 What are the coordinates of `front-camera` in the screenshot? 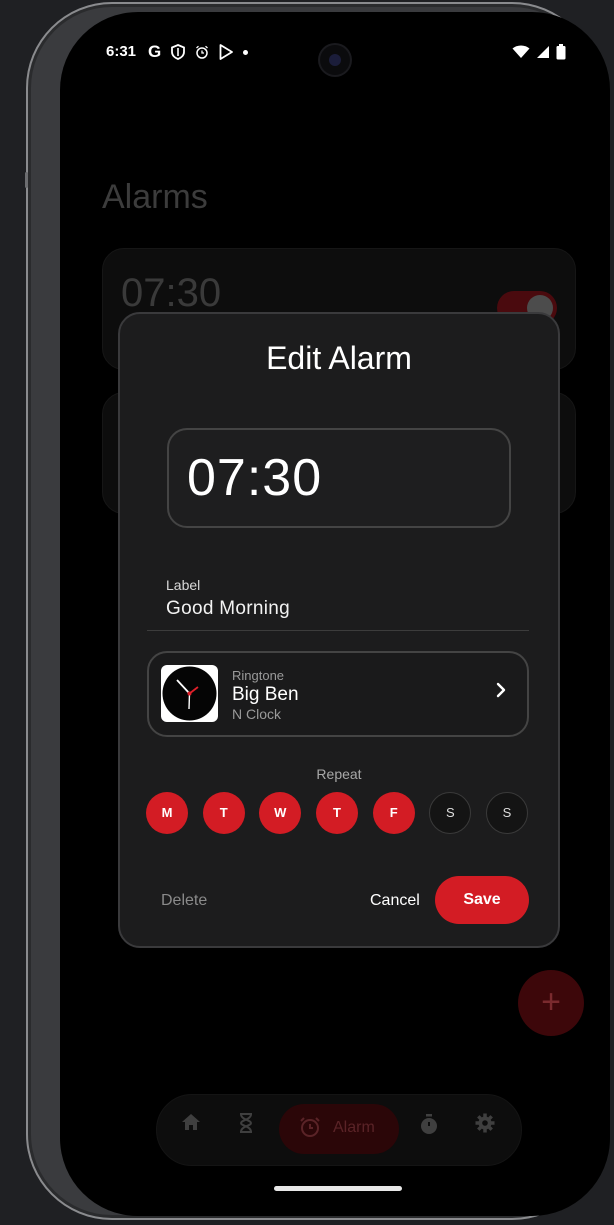 It's located at (335, 60).